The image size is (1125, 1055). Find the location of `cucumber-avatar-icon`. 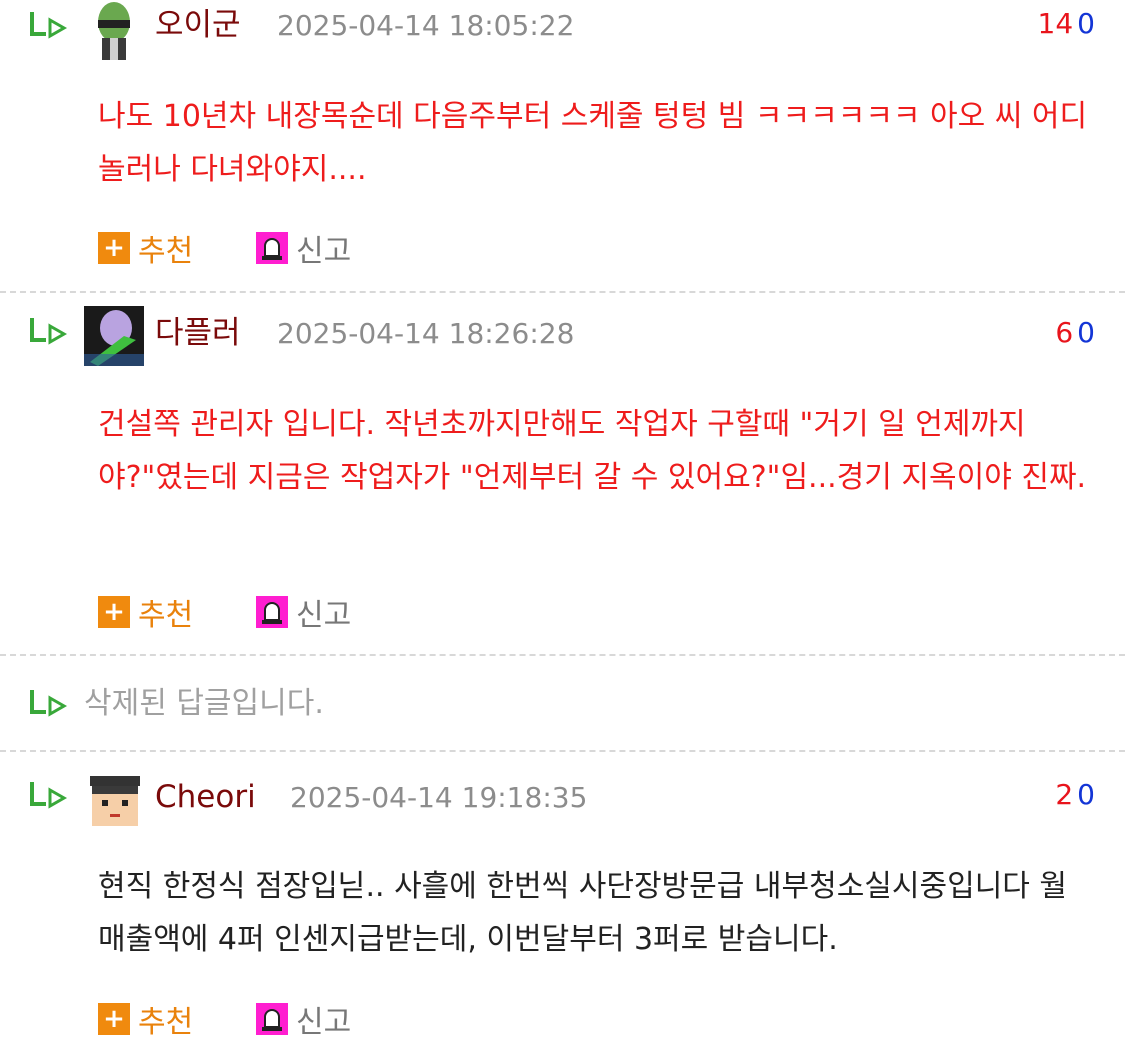

cucumber-avatar-icon is located at coordinates (114, 31).